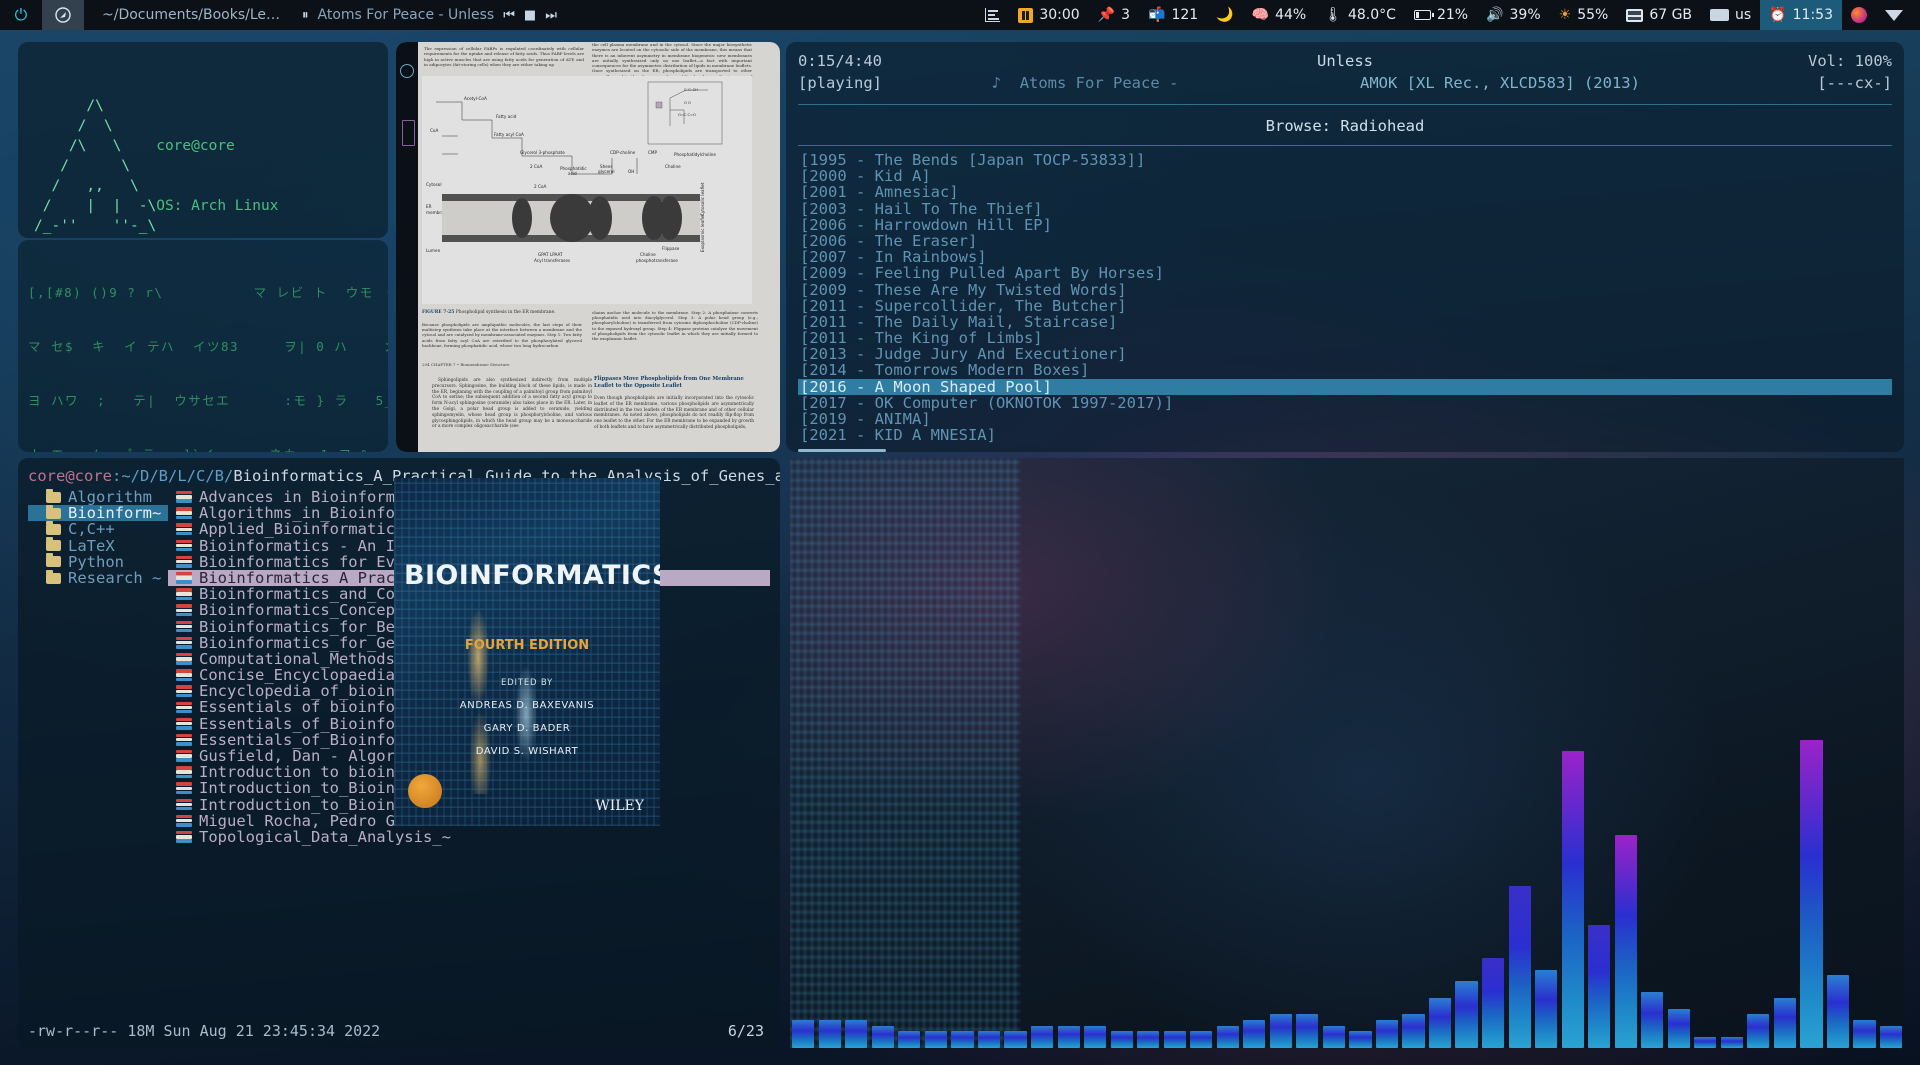  I want to click on stop-icon: ■, so click(530, 15).